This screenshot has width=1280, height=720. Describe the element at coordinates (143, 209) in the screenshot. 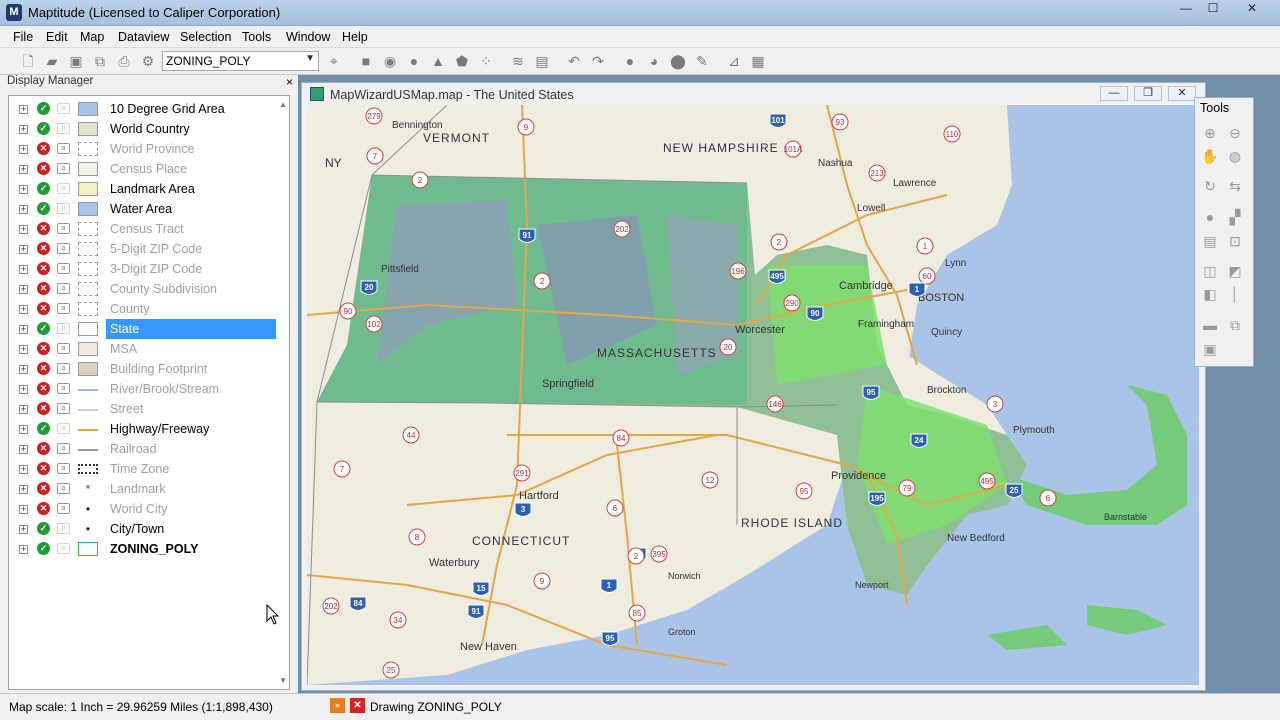

I see `layer-row: + ✓ a Water Area` at that location.